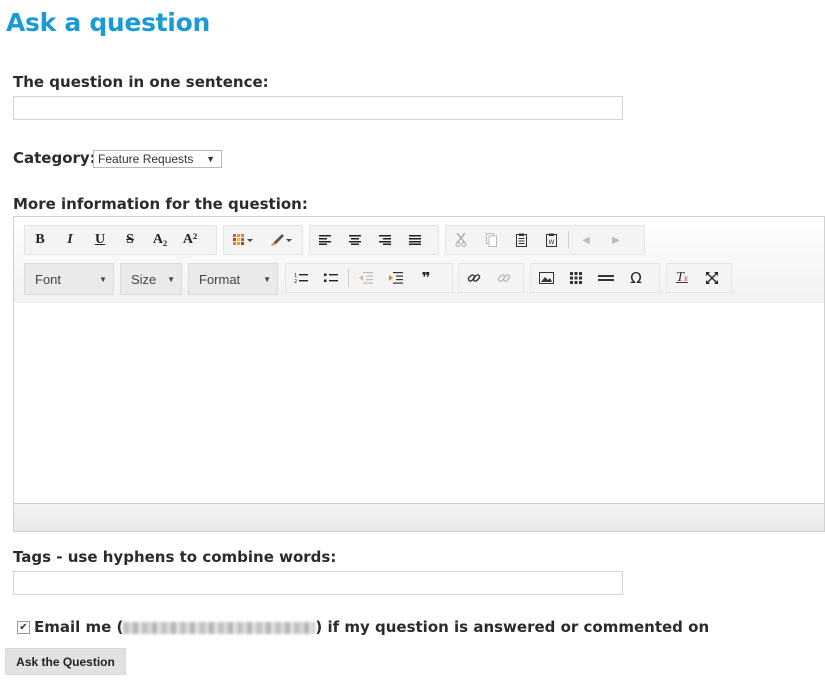  What do you see at coordinates (175, 557) in the screenshot?
I see `tags-label: Tags - use hyphens to combine words:` at bounding box center [175, 557].